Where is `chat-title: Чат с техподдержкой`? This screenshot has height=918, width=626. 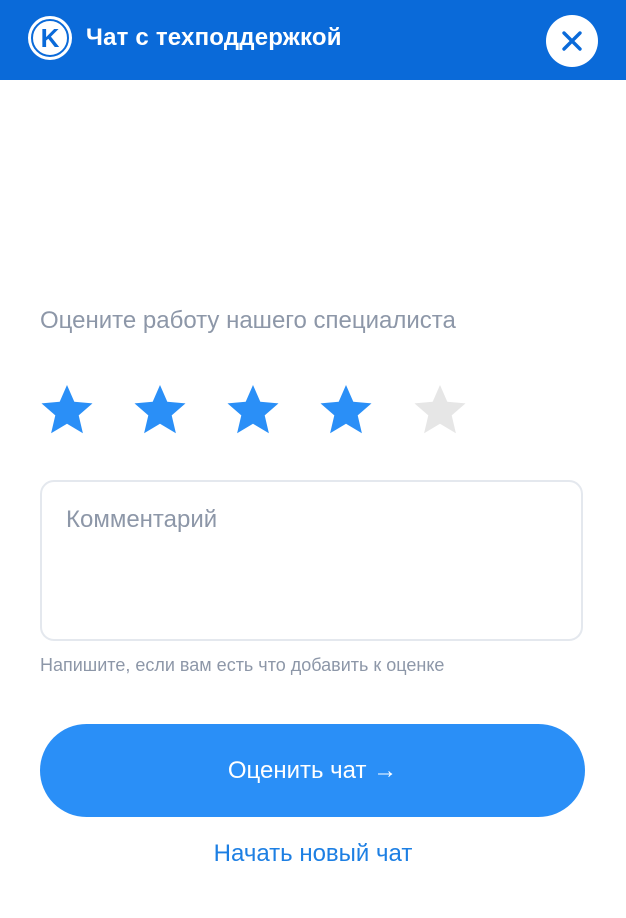 chat-title: Чат с техподдержкой is located at coordinates (214, 37).